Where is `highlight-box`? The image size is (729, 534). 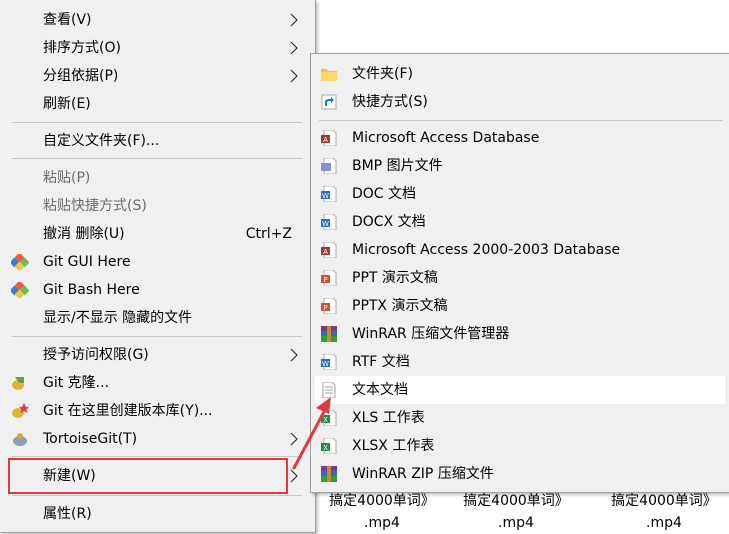
highlight-box is located at coordinates (148, 476).